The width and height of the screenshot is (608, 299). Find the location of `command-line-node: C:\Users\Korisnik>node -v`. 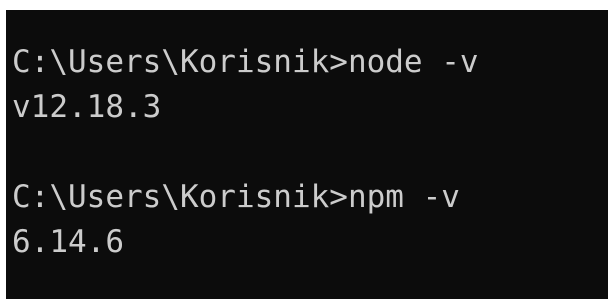

command-line-node: C:\Users\Korisnik>node -v is located at coordinates (245, 62).